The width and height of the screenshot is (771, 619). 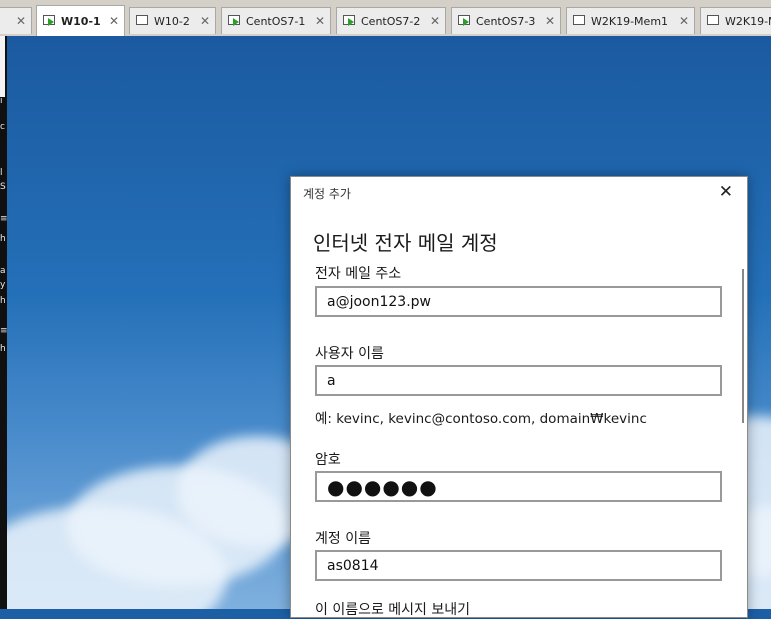 I want to click on vm-tab-centos7-2: CentOS7-2 ✕, so click(x=391, y=20).